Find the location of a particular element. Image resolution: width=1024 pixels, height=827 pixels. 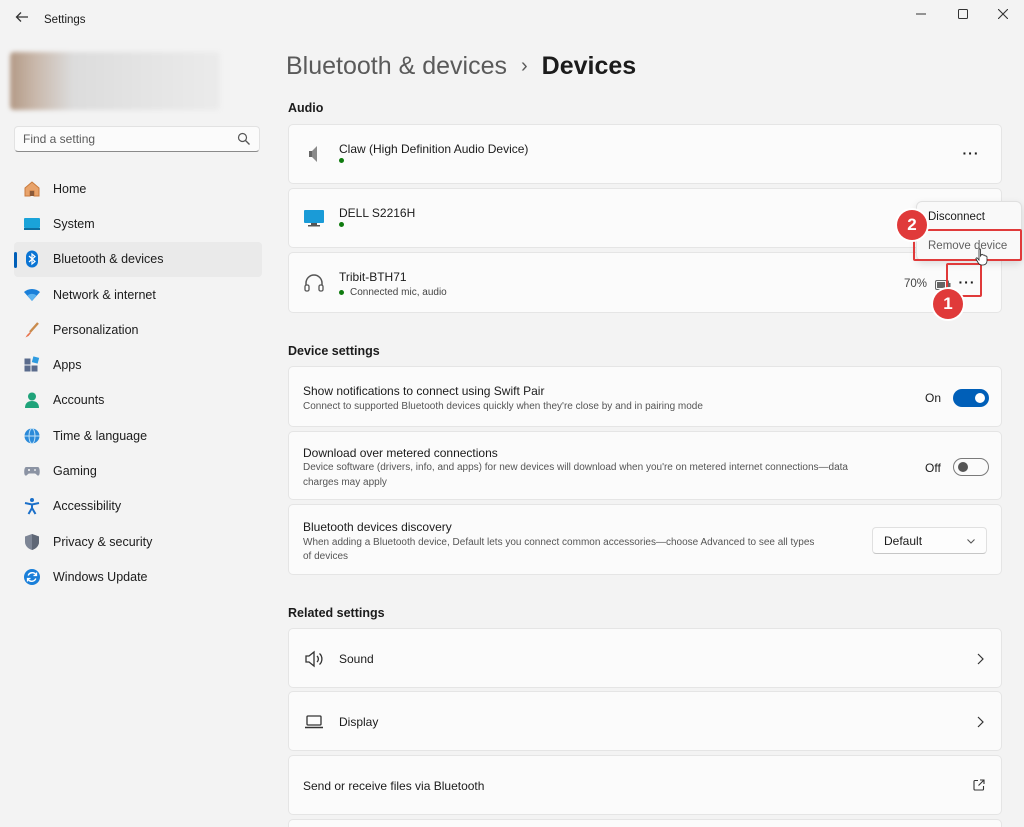

toggle-state-label: Off is located at coordinates (933, 468).